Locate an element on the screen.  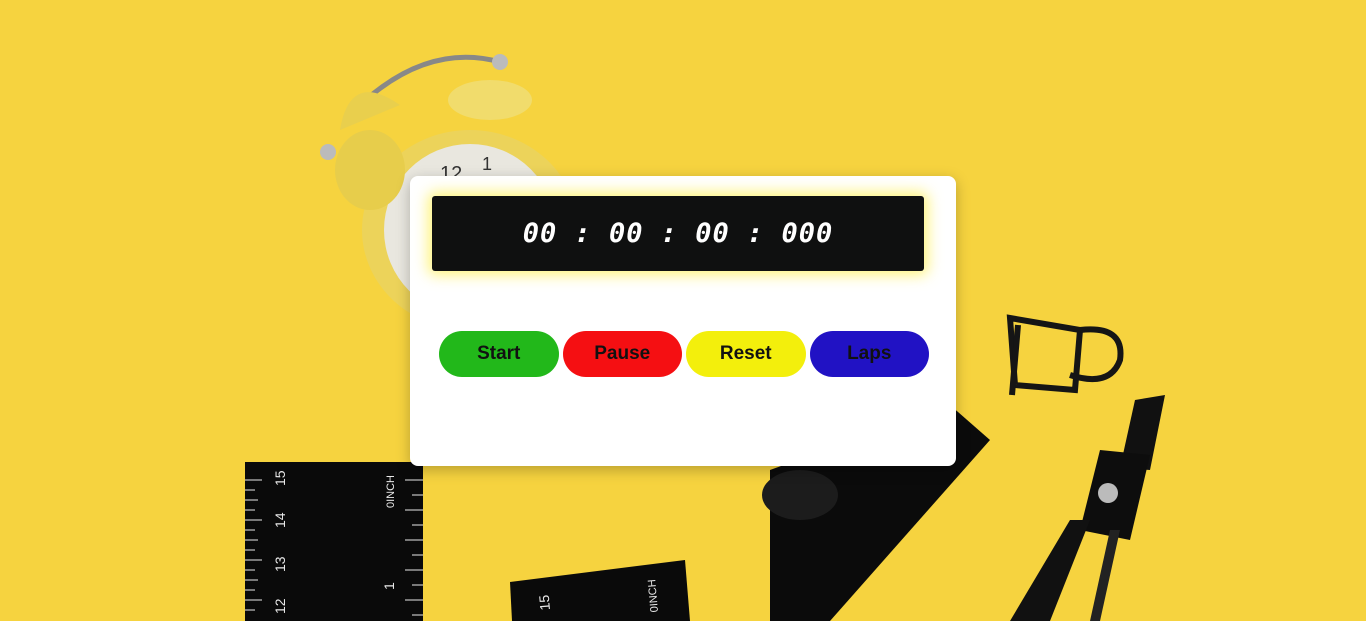
start-button: Start is located at coordinates (499, 354).